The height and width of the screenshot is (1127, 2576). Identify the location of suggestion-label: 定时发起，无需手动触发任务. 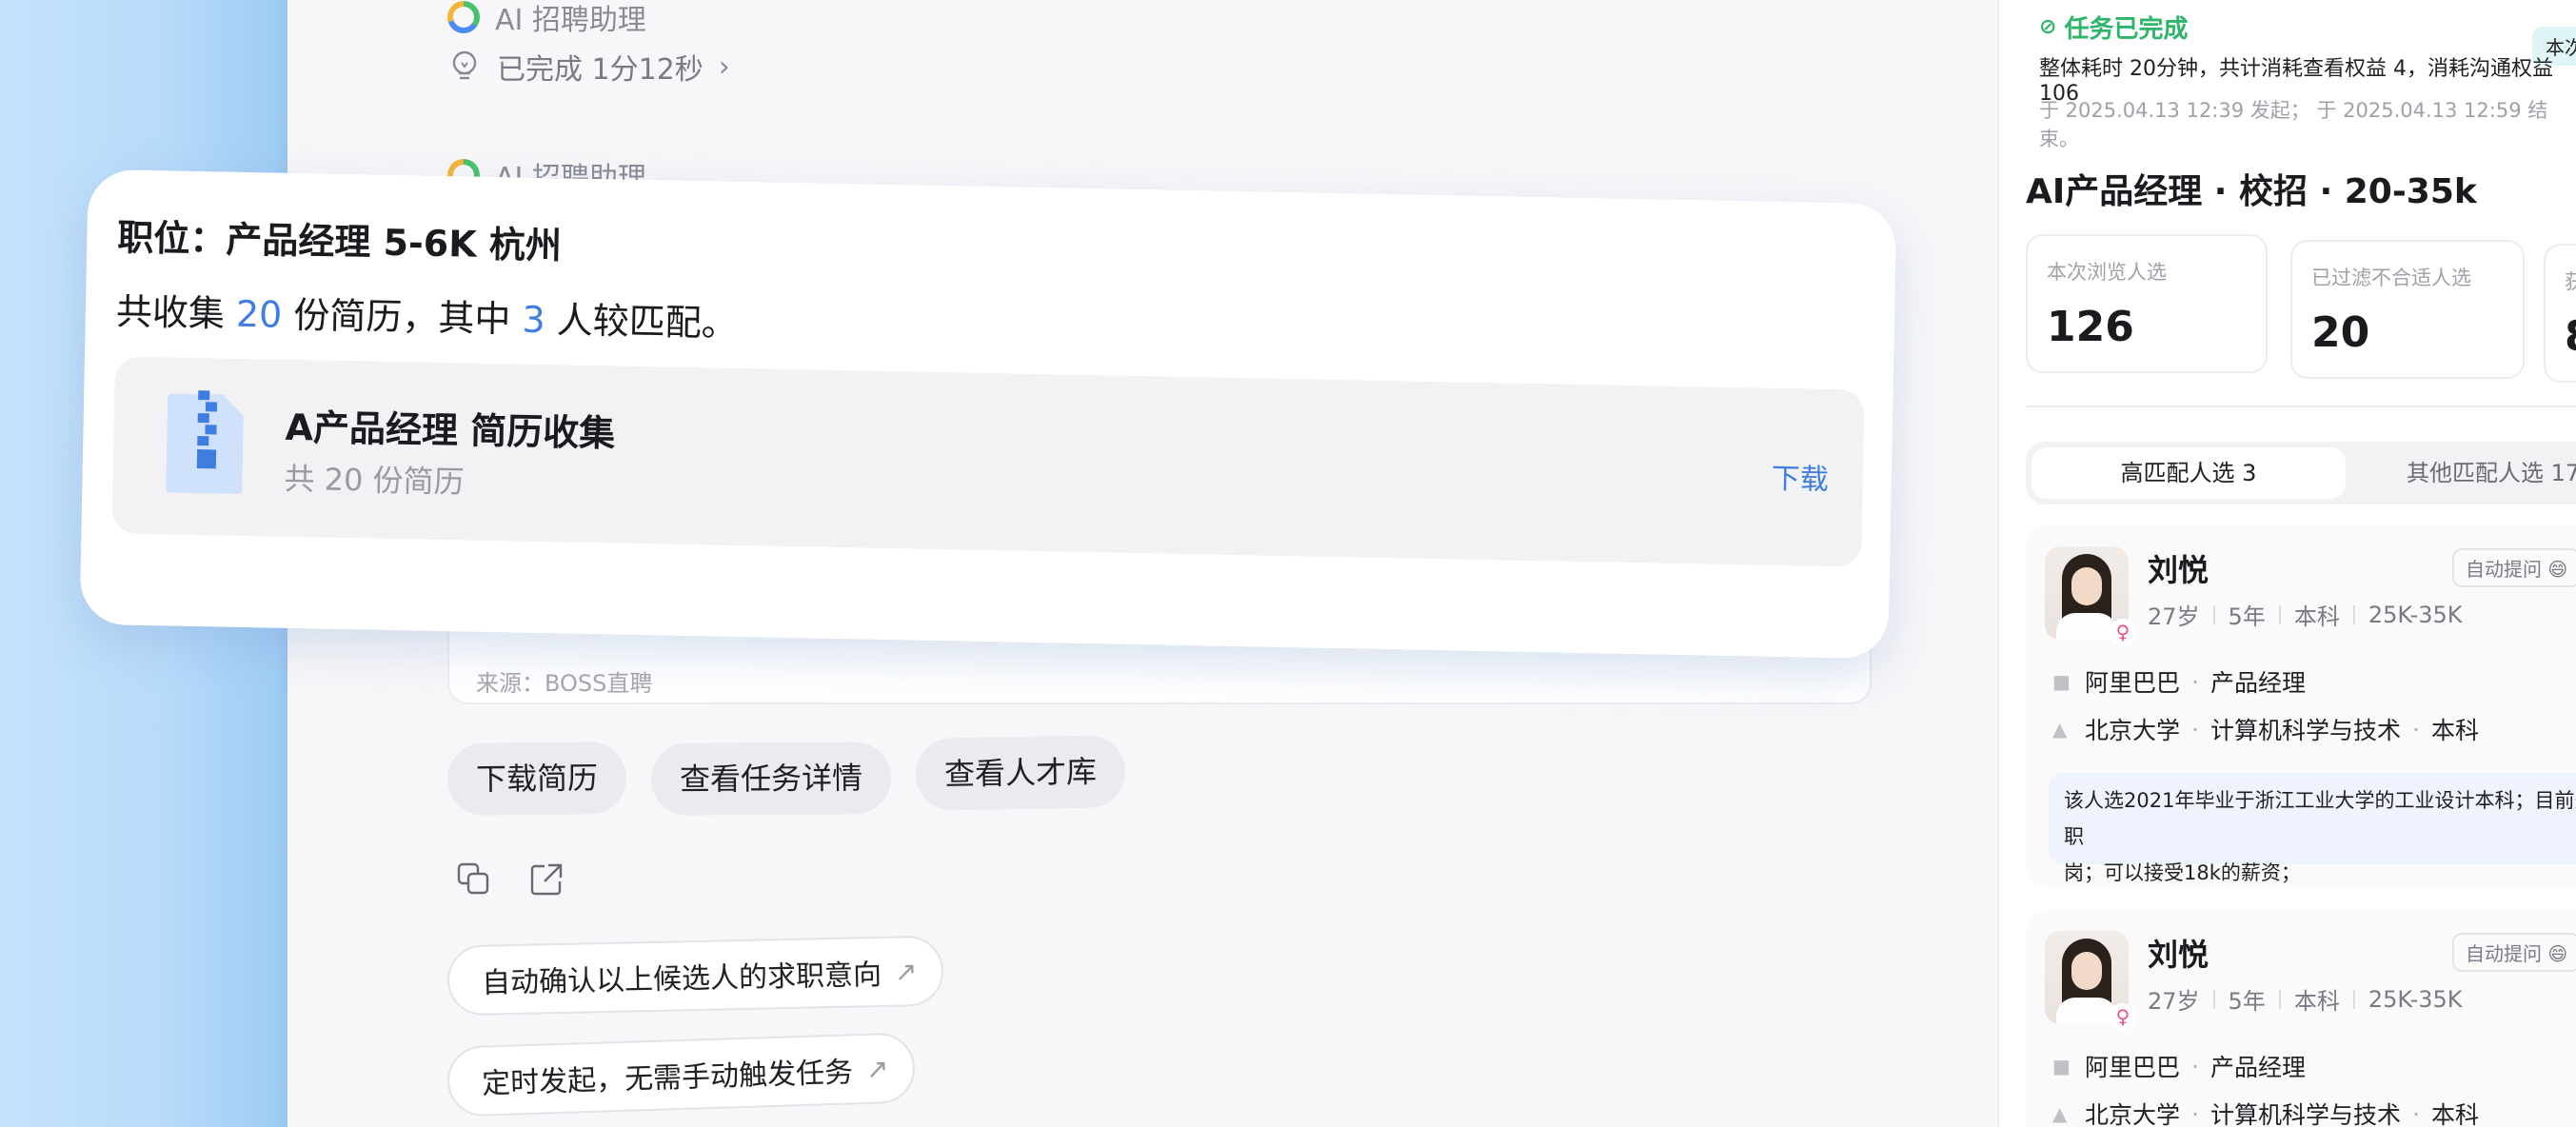
(667, 1078).